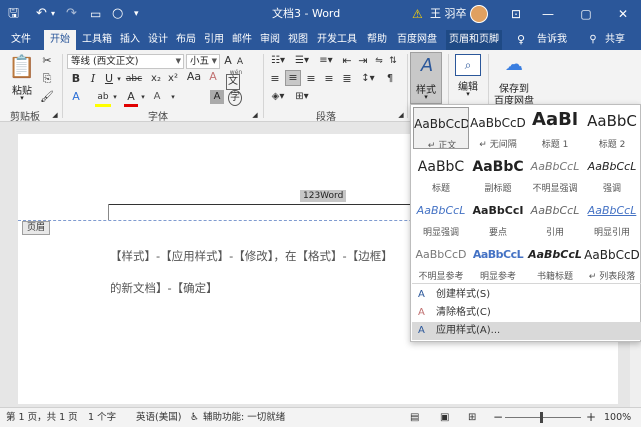  Describe the element at coordinates (60, 40) in the screenshot. I see `tab-home: 开始` at that location.